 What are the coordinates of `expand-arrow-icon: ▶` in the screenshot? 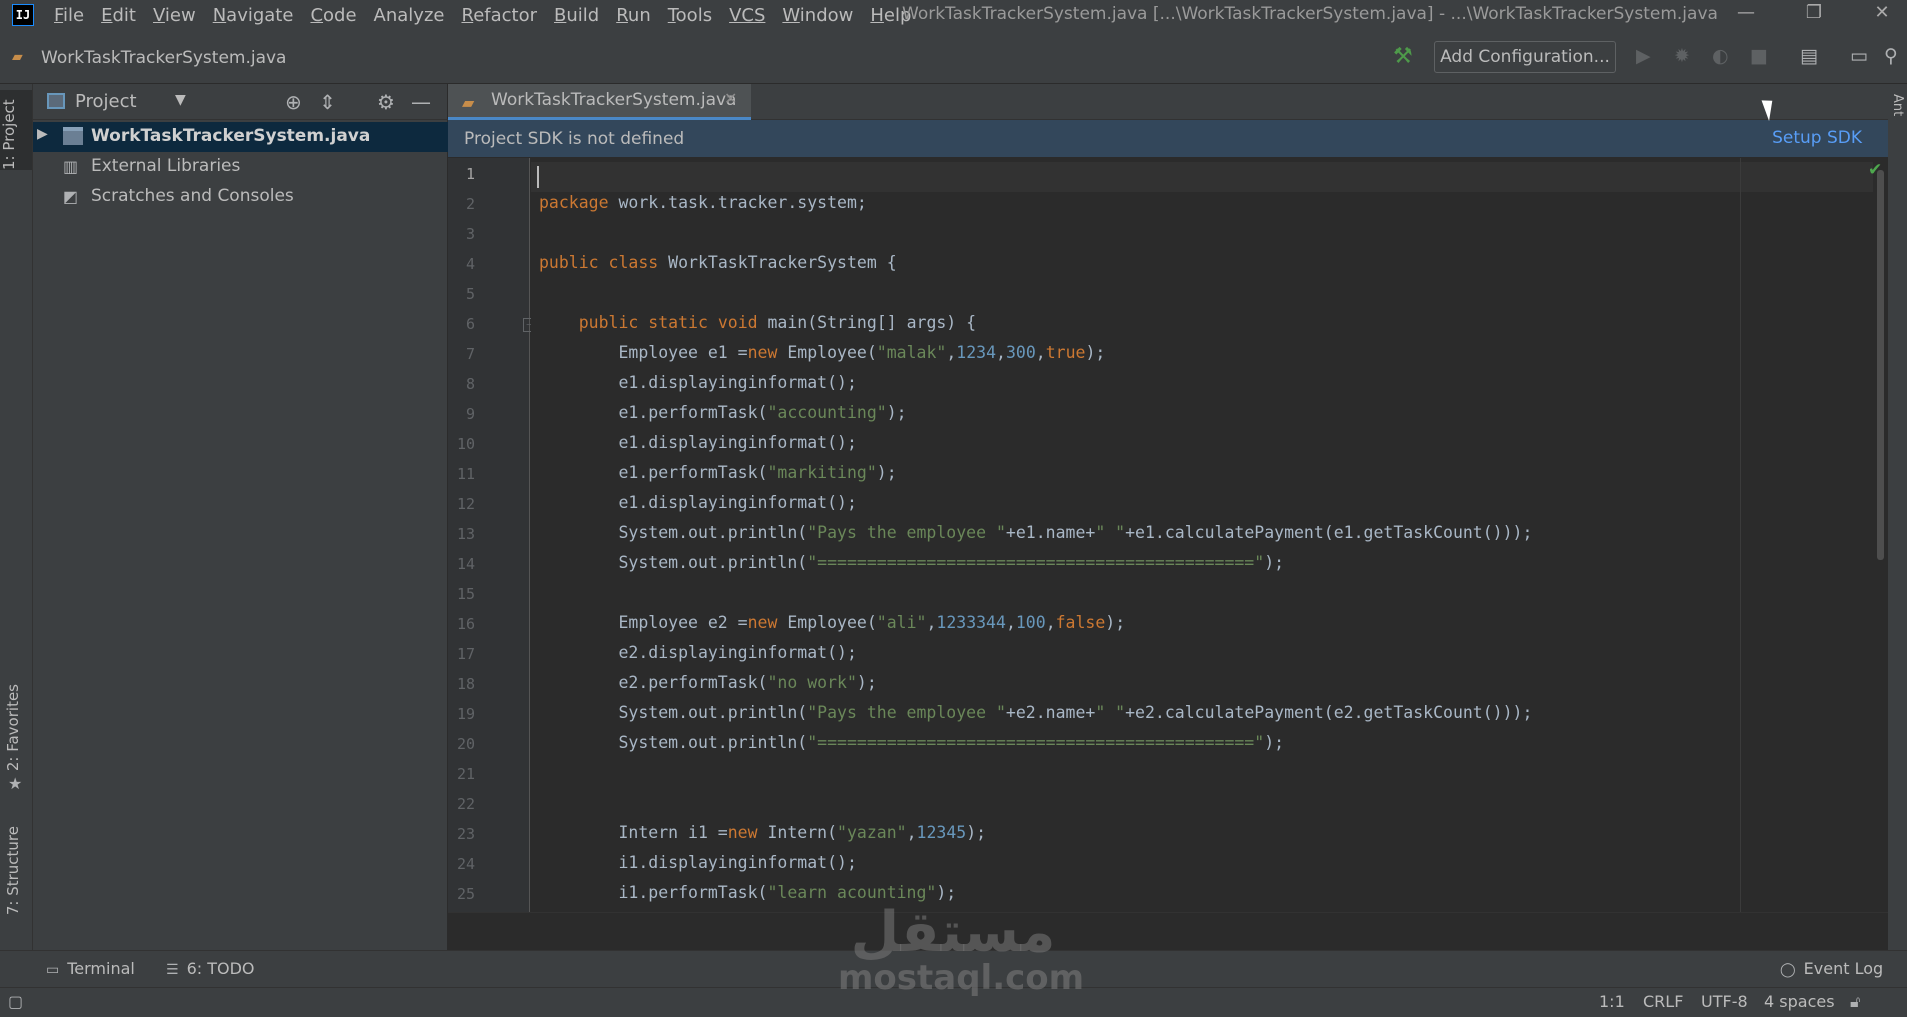 It's located at (42, 134).